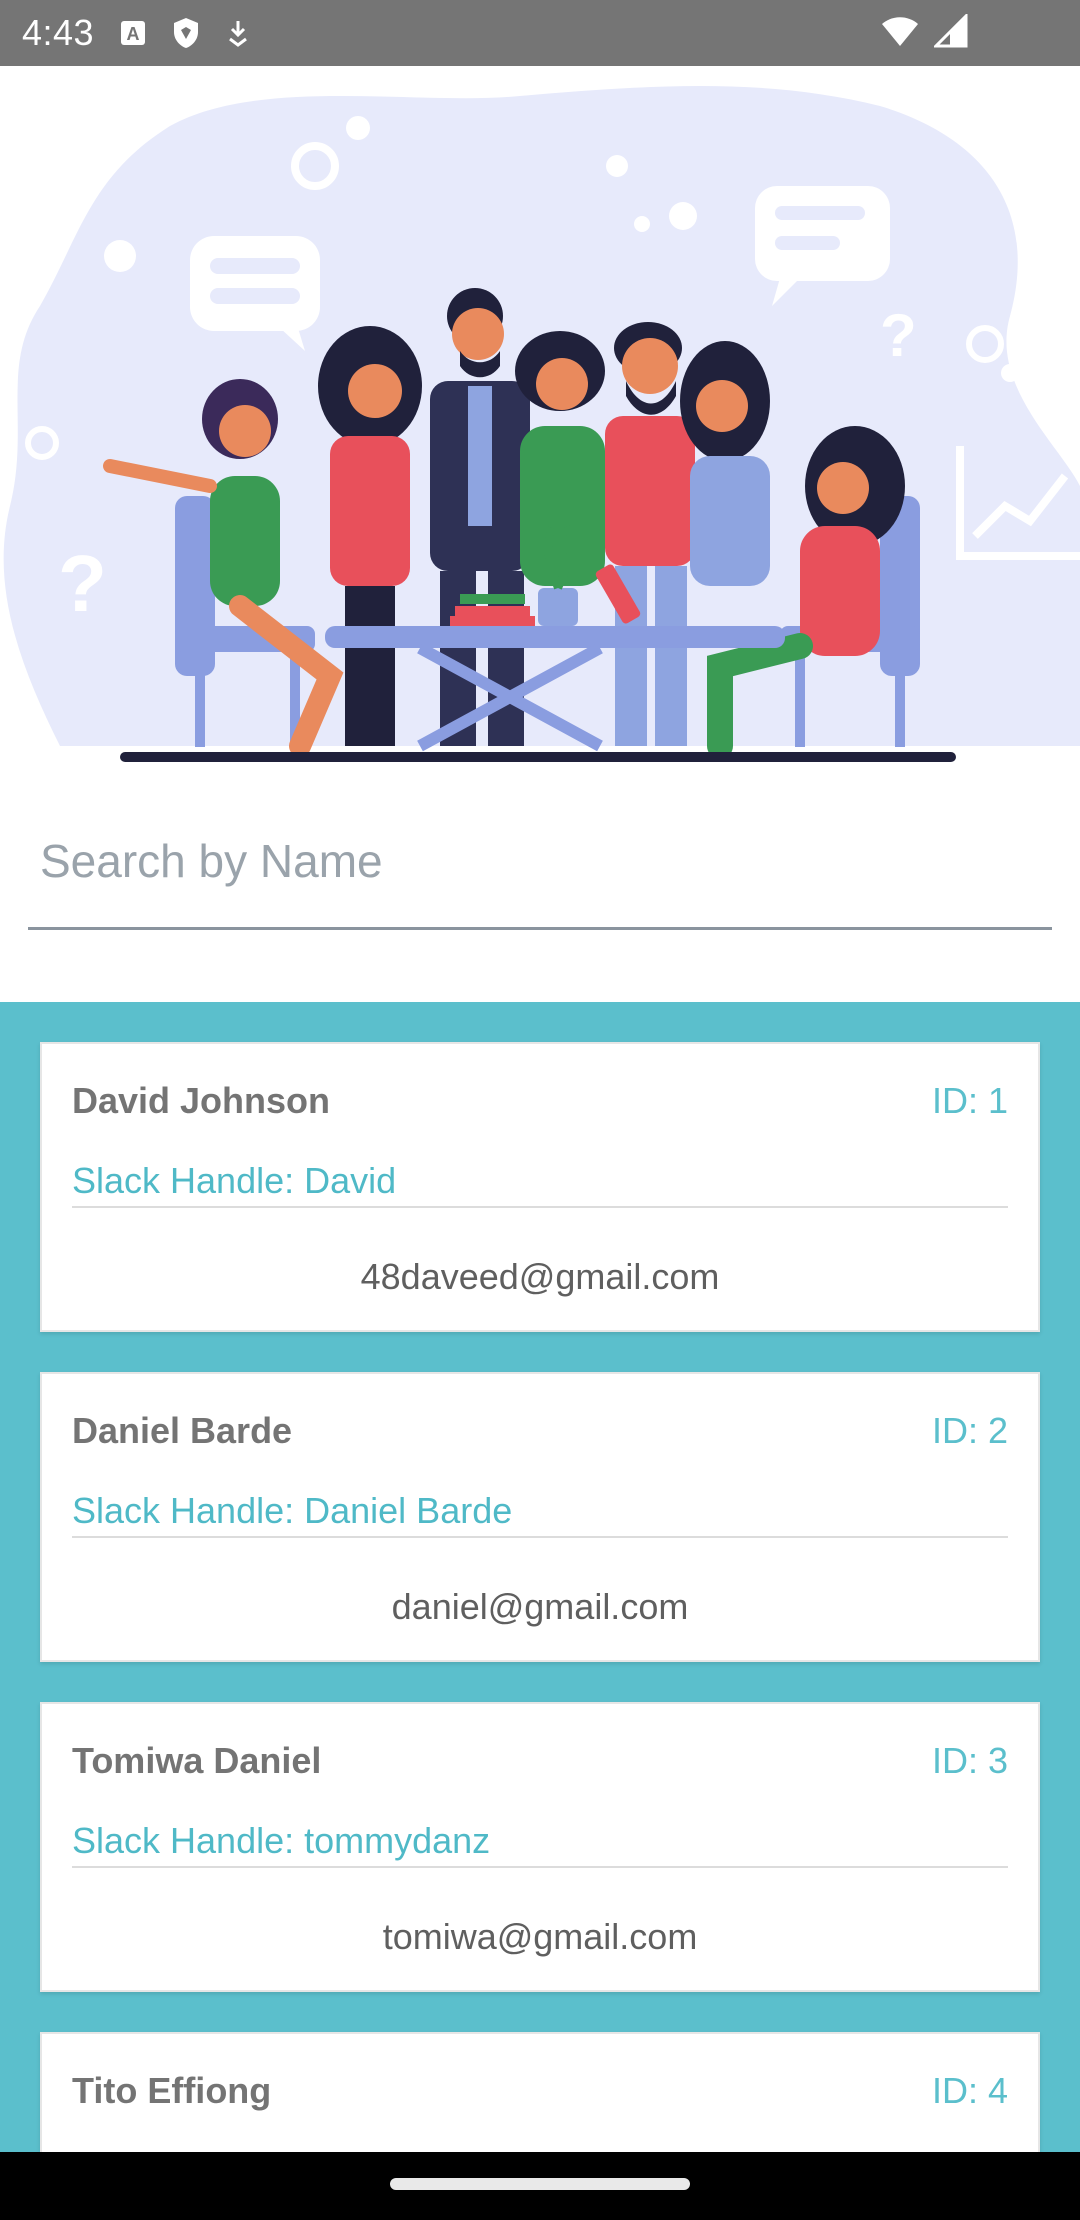  I want to click on signal-icon, so click(951, 31).